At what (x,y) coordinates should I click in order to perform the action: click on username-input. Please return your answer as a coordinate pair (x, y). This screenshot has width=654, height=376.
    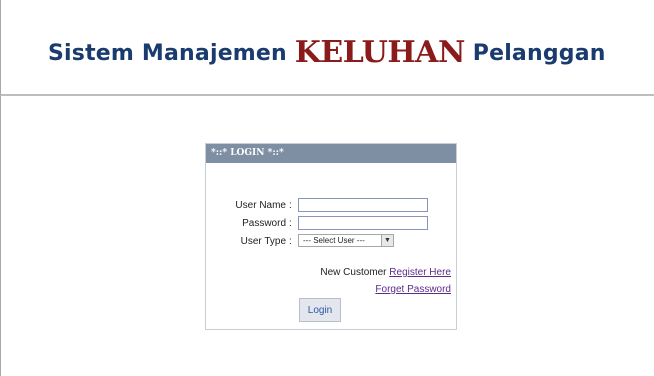
    Looking at the image, I should click on (363, 205).